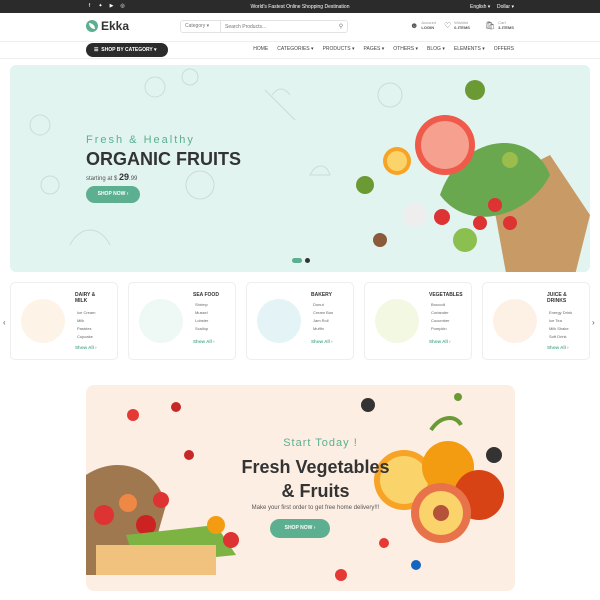  Describe the element at coordinates (260, 49) in the screenshot. I see `nav-home: HOME` at that location.